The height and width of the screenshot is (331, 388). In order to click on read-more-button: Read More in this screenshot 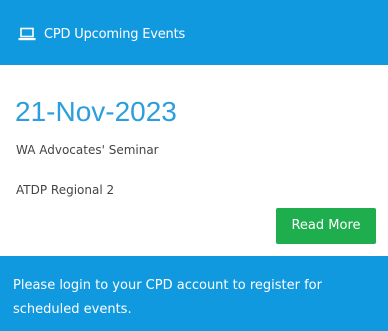, I will do `click(326, 226)`.